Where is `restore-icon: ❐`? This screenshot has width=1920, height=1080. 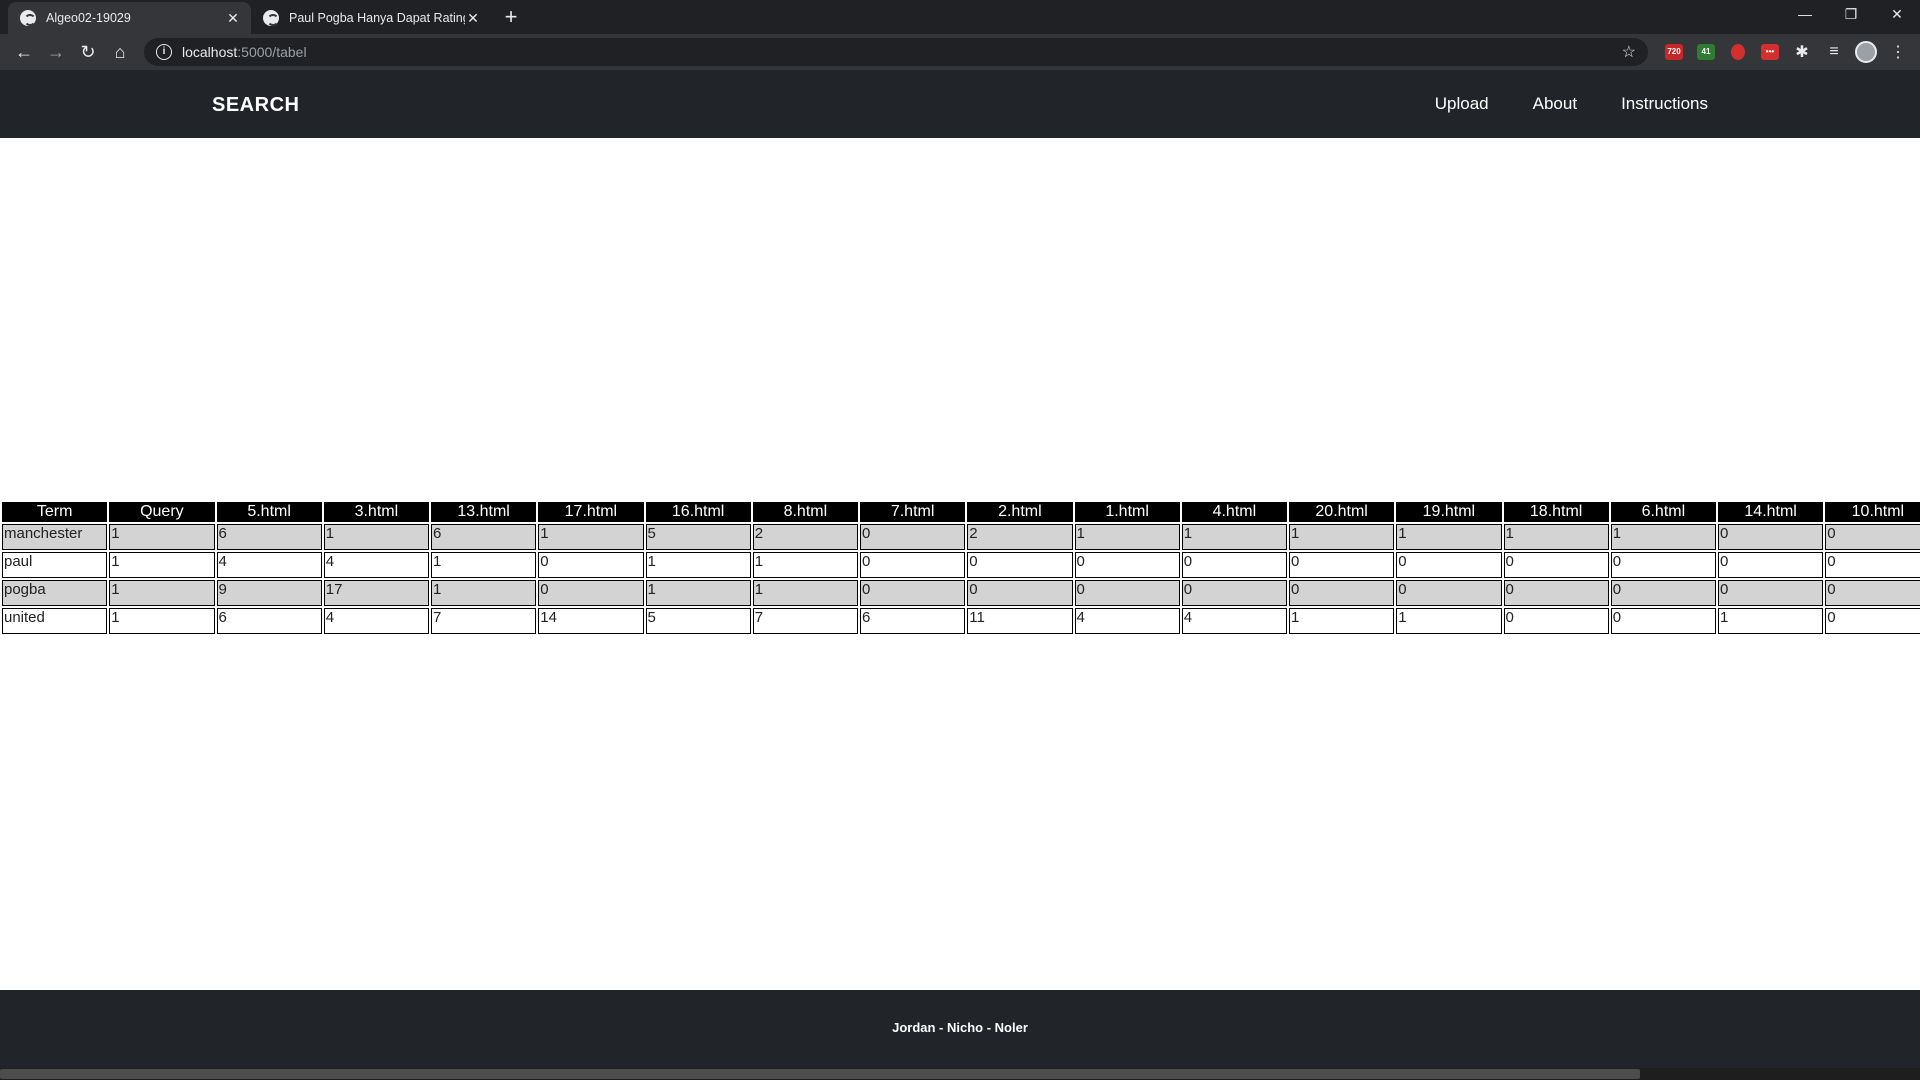 restore-icon: ❐ is located at coordinates (1851, 15).